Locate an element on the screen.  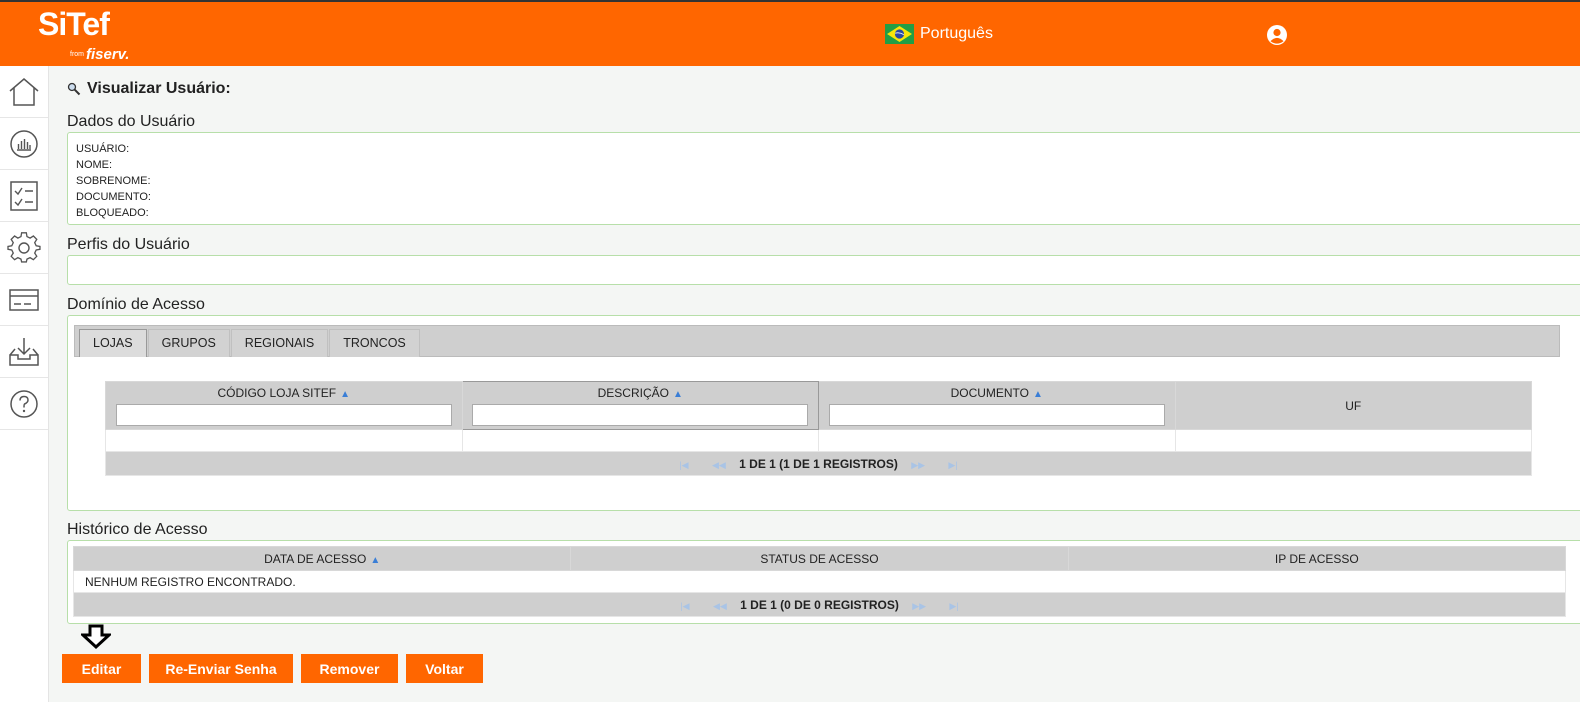
access-domain-title: Domínio de Acesso is located at coordinates (136, 304).